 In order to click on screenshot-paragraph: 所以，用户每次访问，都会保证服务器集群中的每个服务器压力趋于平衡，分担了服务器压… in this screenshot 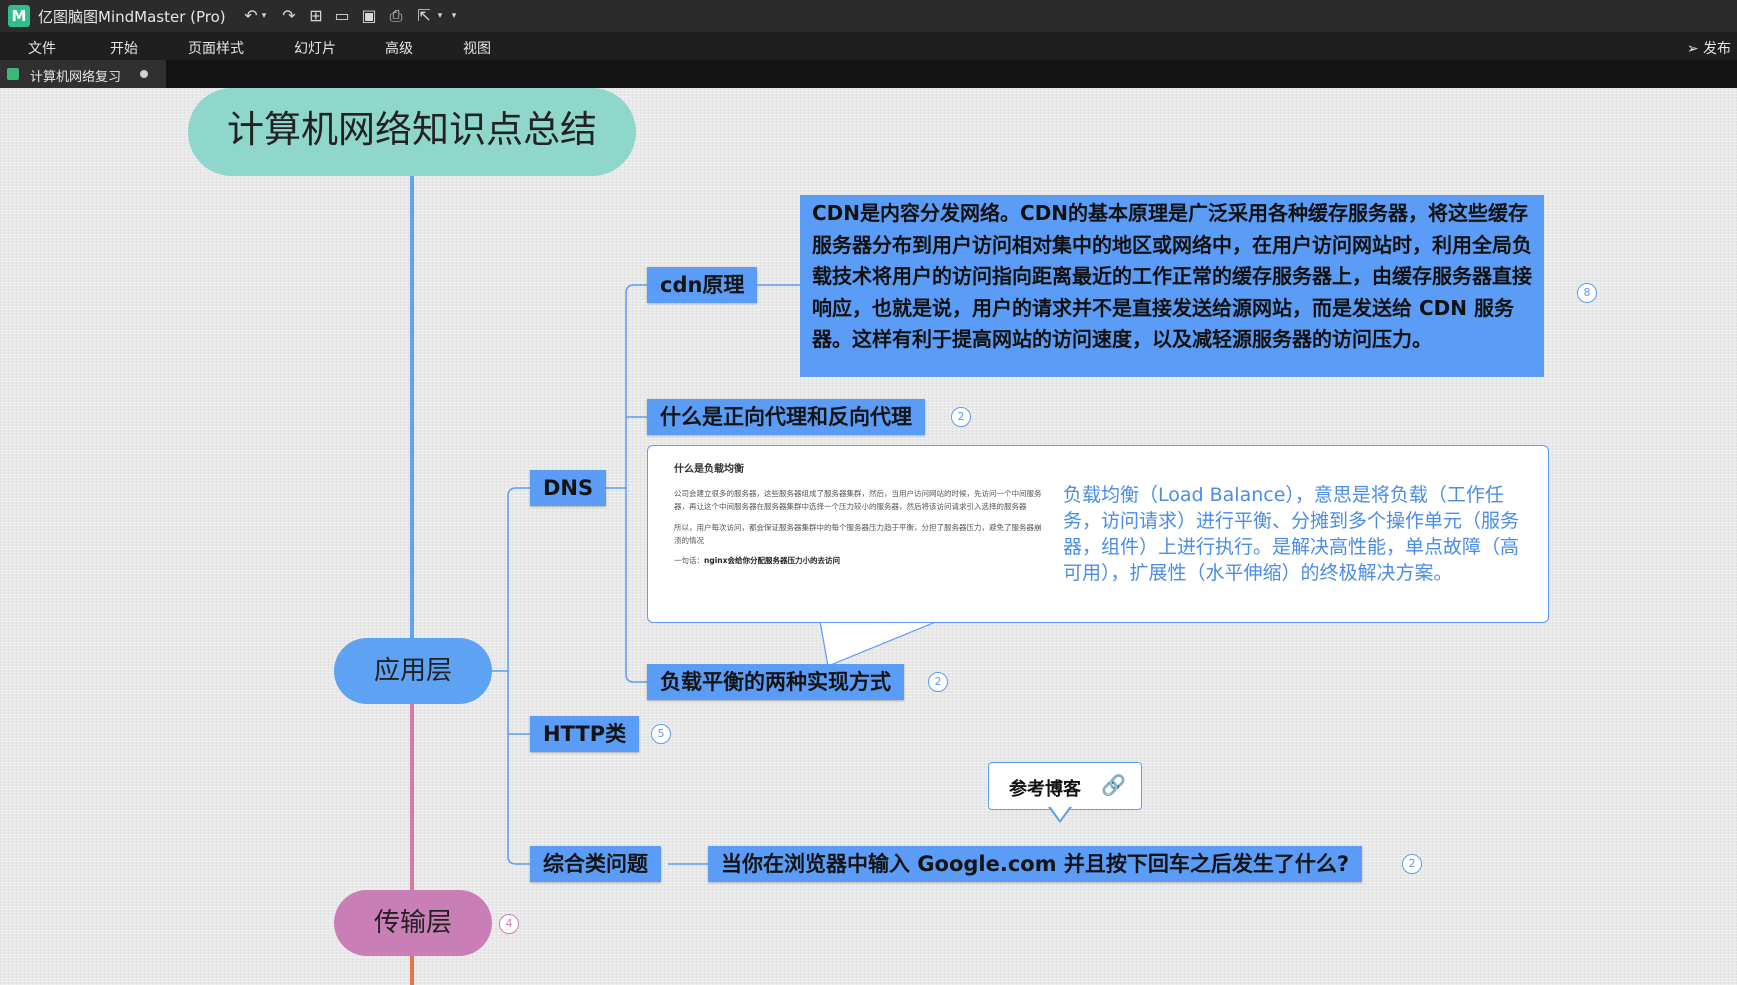, I will do `click(858, 534)`.